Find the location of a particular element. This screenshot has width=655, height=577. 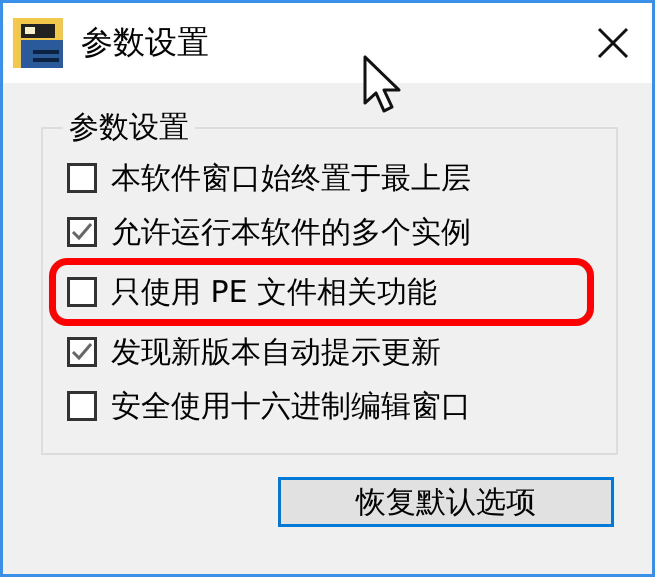

option-label: 只使用 PE 文件相关功能 is located at coordinates (274, 293).